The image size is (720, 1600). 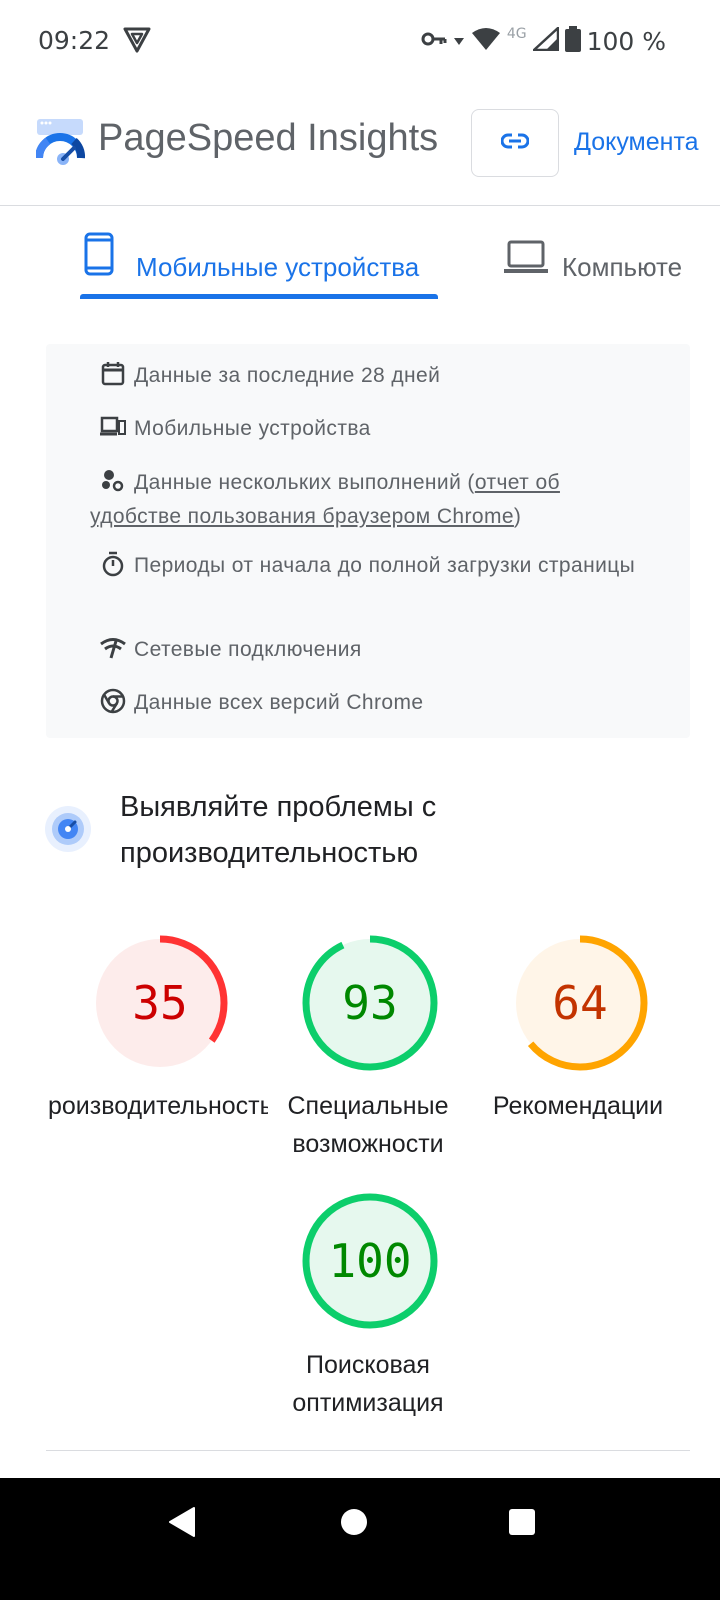 I want to click on info-versions: Данные всех версий Chrome, so click(x=370, y=703).